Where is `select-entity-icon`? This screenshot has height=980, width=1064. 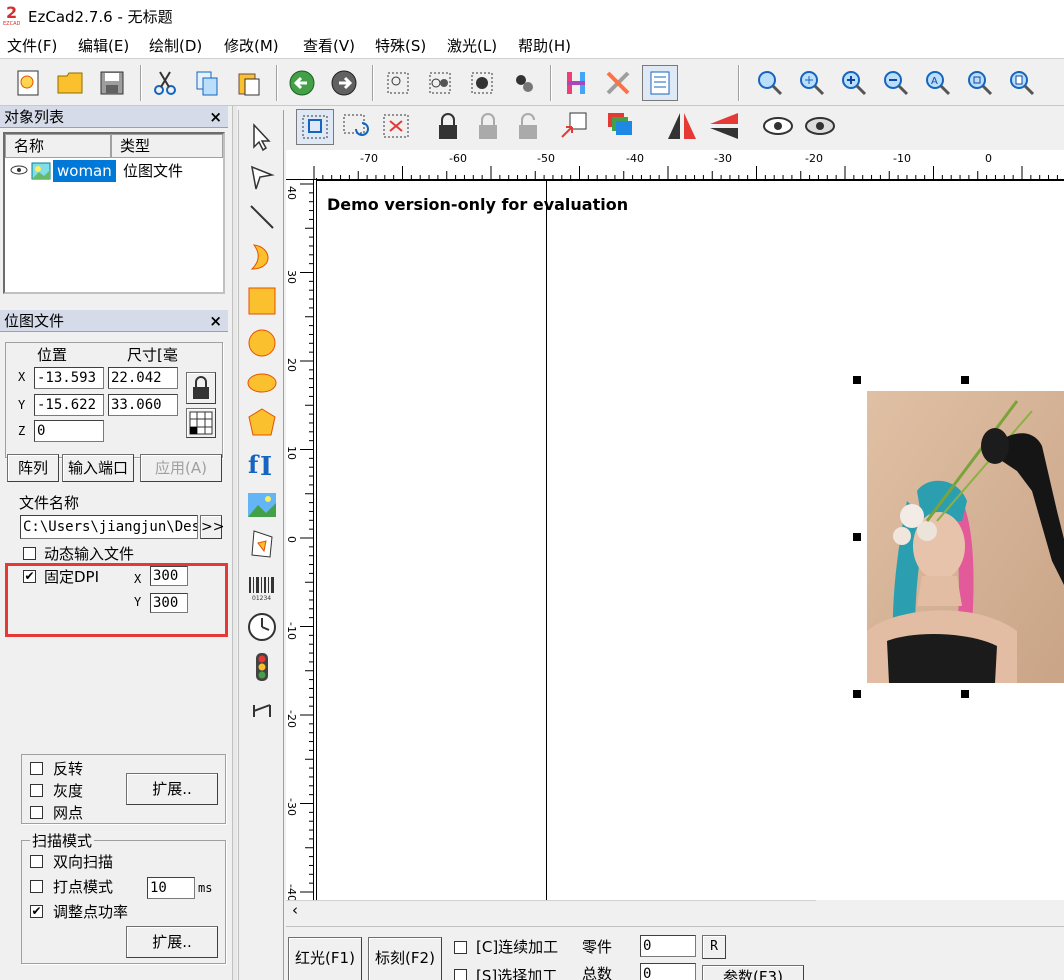 select-entity-icon is located at coordinates (315, 127).